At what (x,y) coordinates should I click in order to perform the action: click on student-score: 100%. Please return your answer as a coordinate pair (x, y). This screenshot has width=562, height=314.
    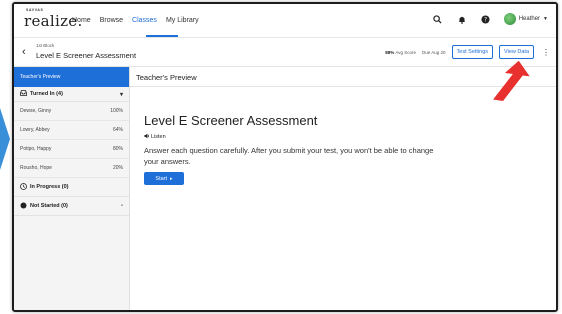
    Looking at the image, I should click on (116, 111).